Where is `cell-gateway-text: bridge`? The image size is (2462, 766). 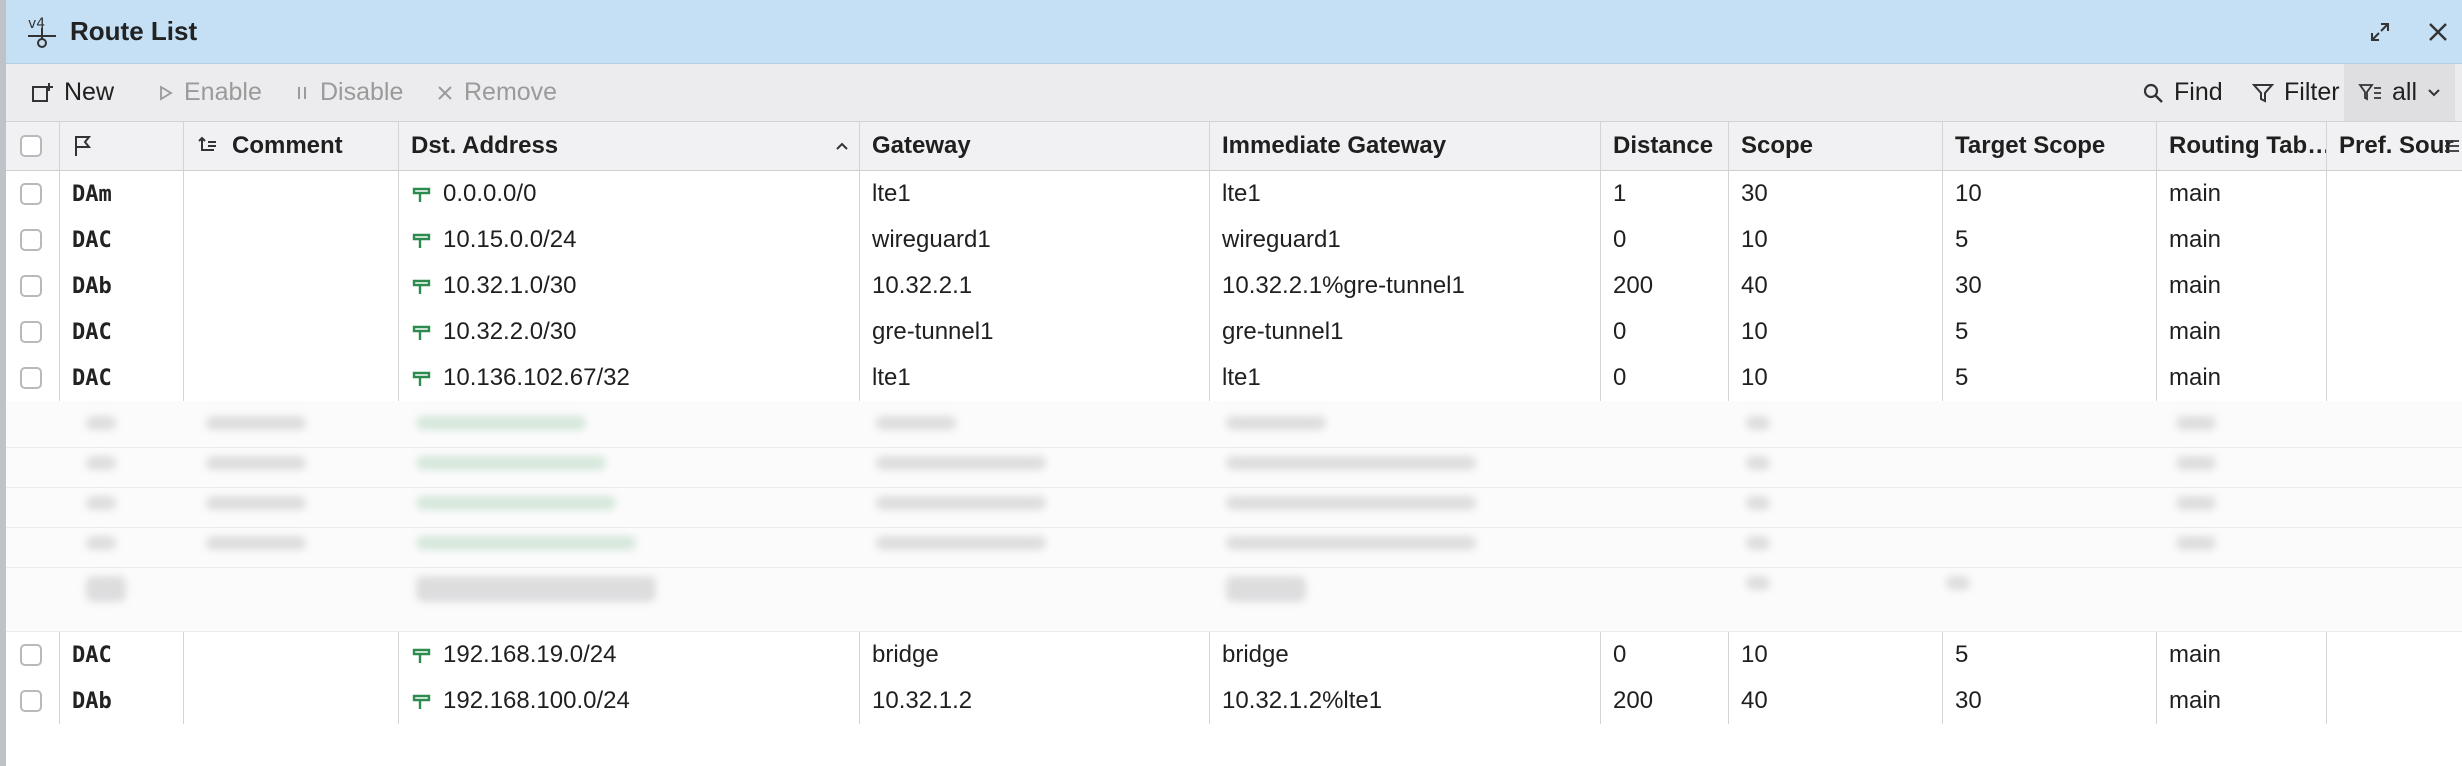
cell-gateway-text: bridge is located at coordinates (905, 654).